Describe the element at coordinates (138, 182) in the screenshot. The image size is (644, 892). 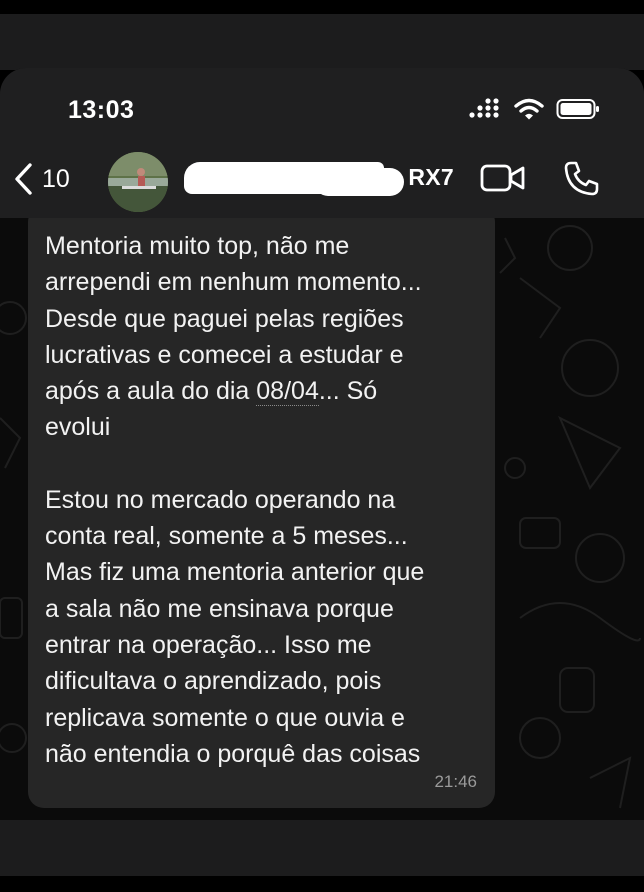
I see `contact-avatar` at that location.